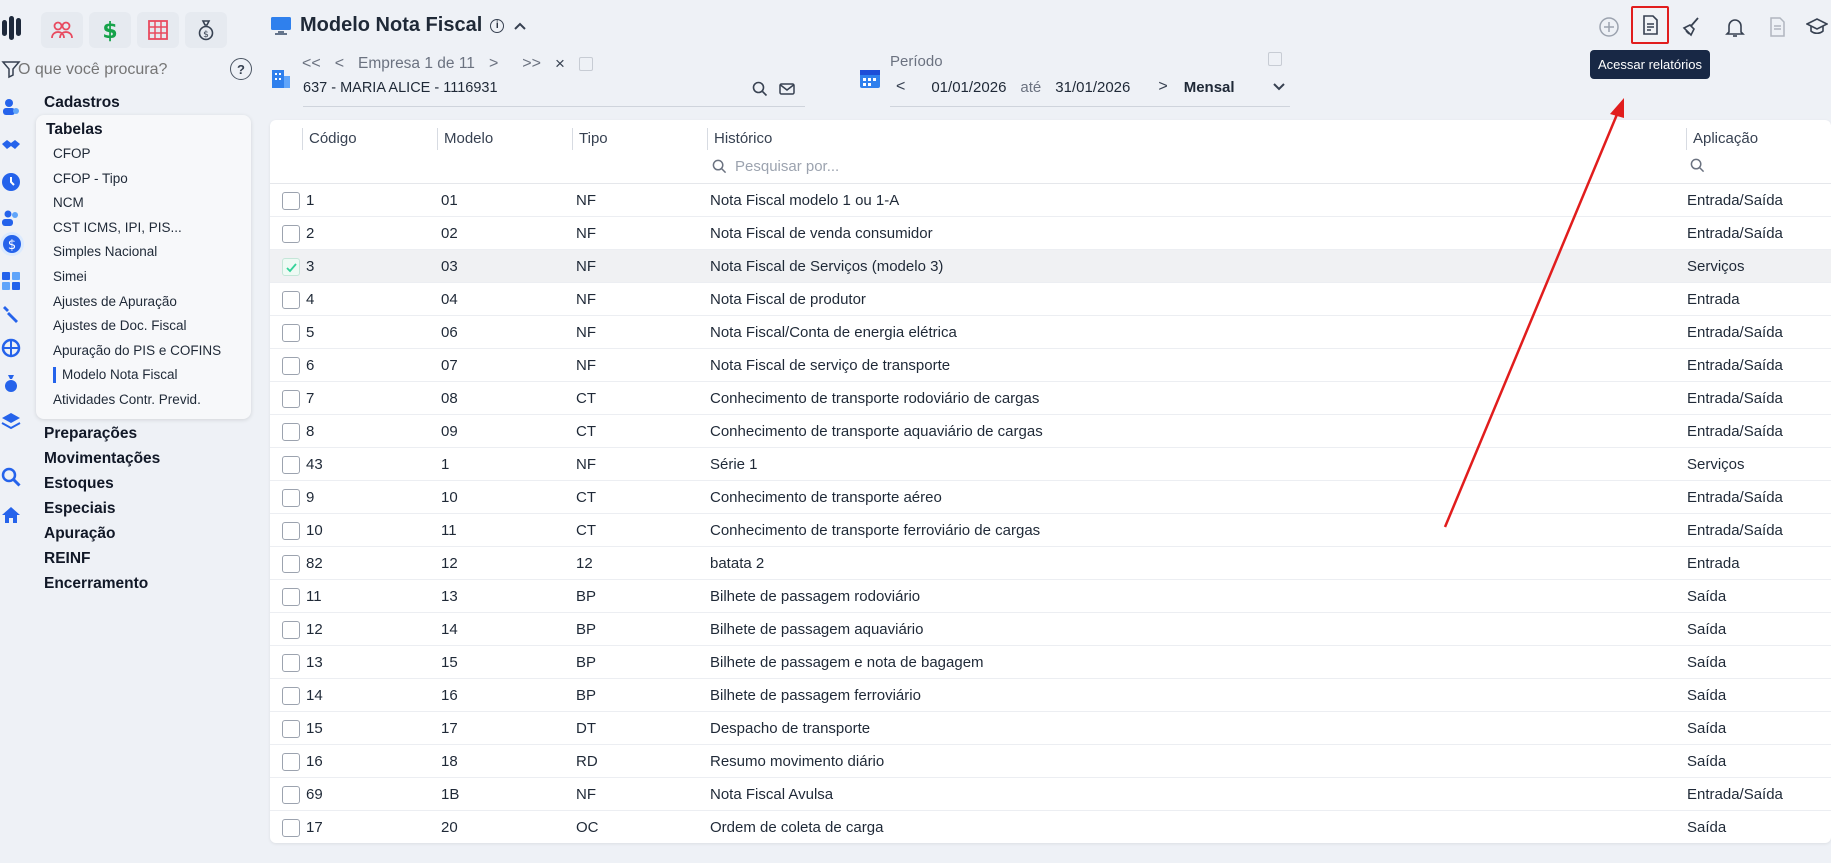 This screenshot has width=1831, height=863. I want to click on table-row: 17 20 OC Ordem de coleta de carga Saída, so click(1050, 827).